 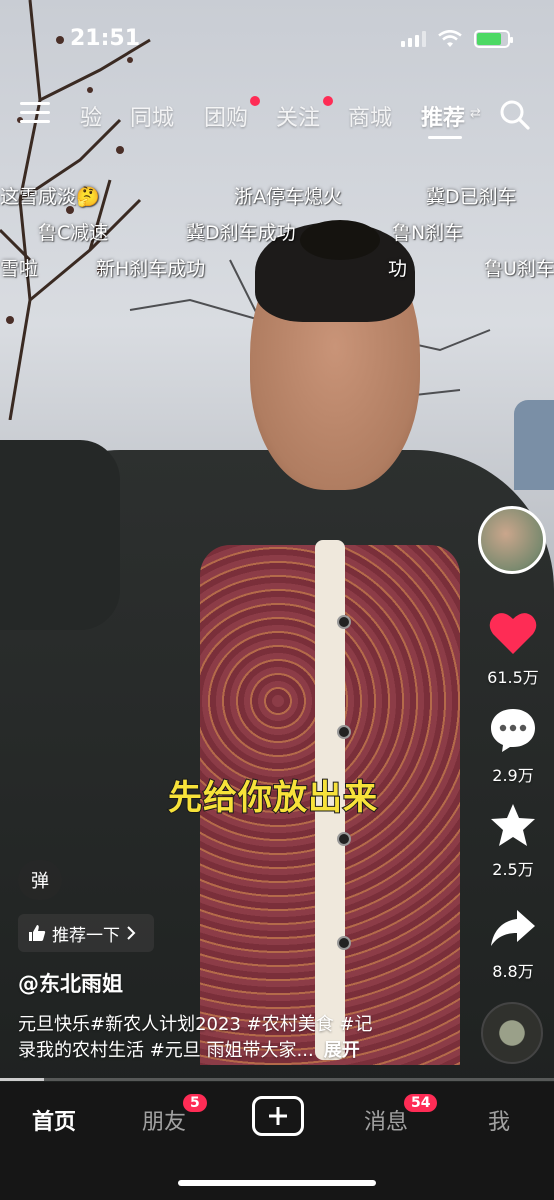 I want to click on danmu-comment: 鲁C减速, so click(x=73, y=233).